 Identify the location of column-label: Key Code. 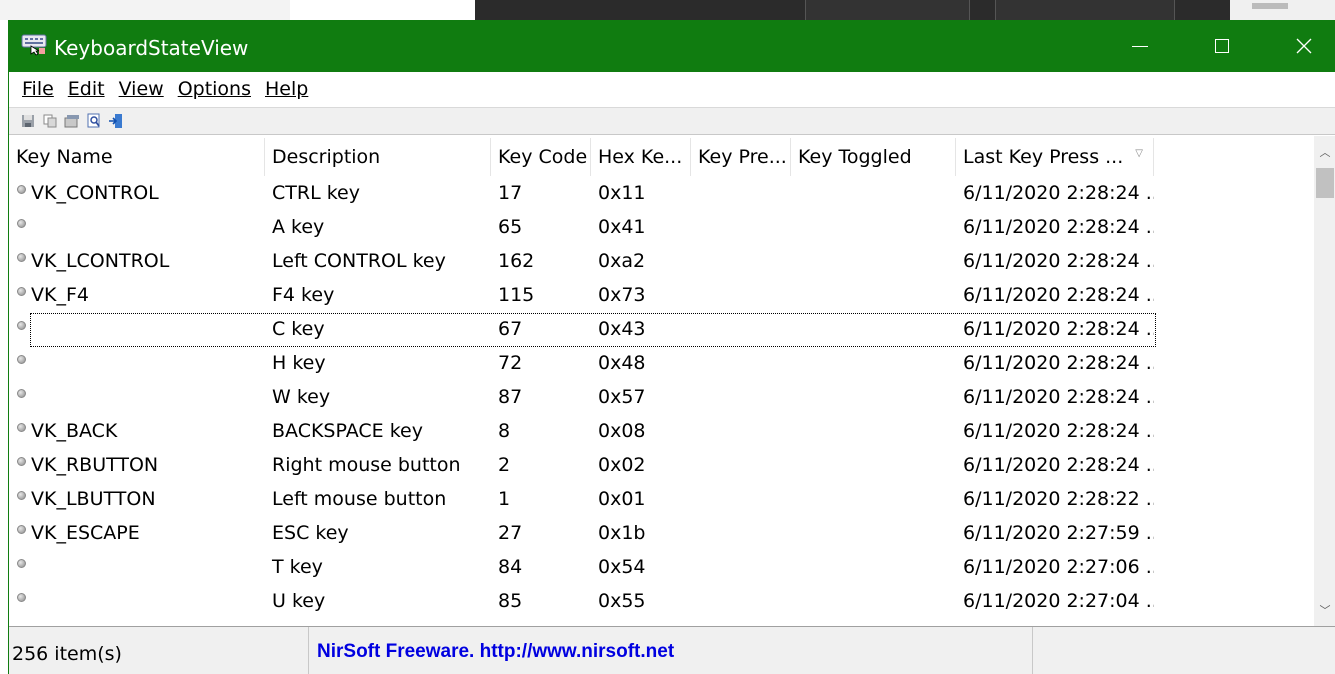
(543, 157).